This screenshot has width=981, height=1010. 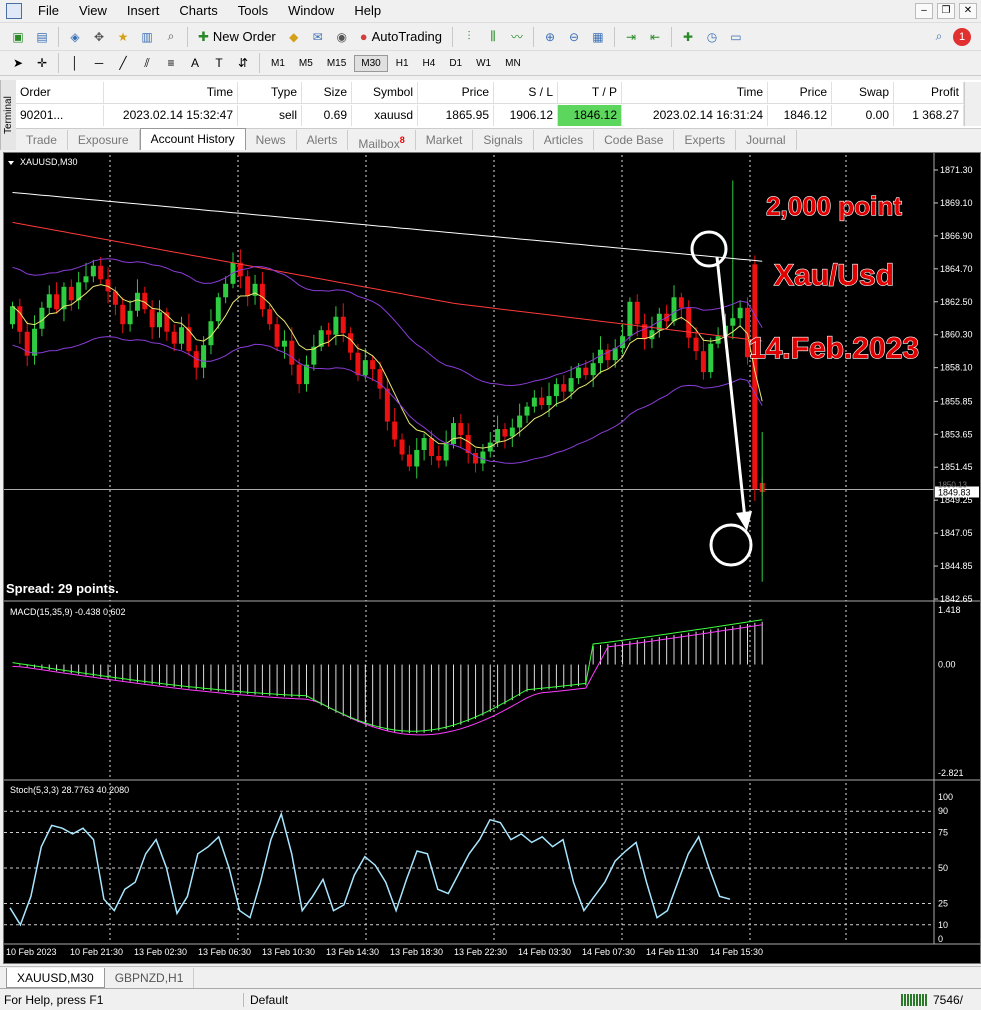 What do you see at coordinates (863, 92) in the screenshot?
I see `column-header: Swap` at bounding box center [863, 92].